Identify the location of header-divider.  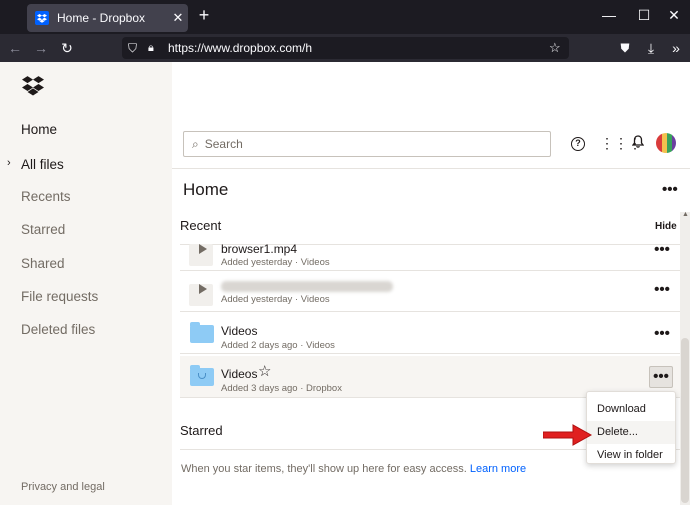
(431, 168).